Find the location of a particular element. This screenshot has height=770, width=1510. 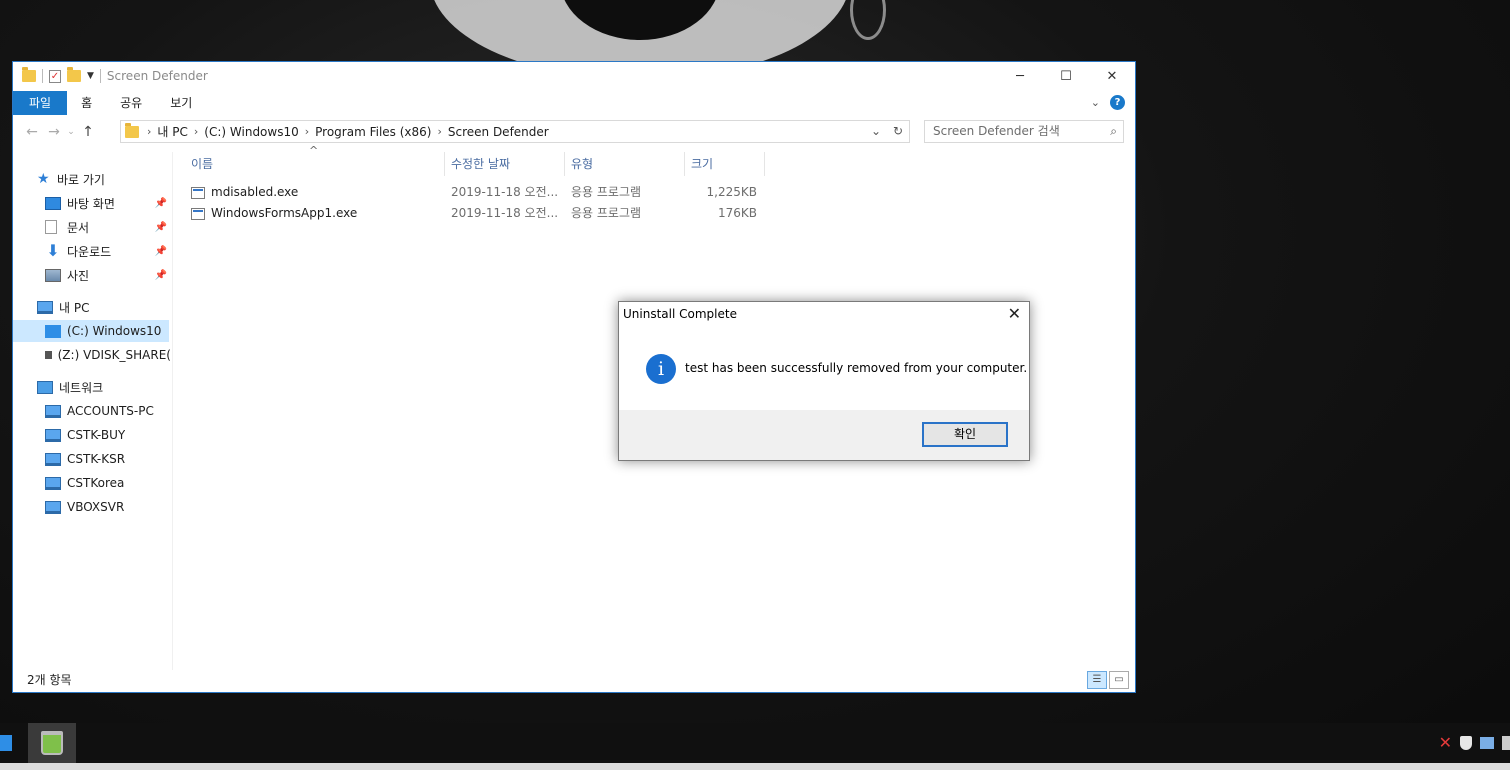

column-header-size: 크기 is located at coordinates (725, 164).